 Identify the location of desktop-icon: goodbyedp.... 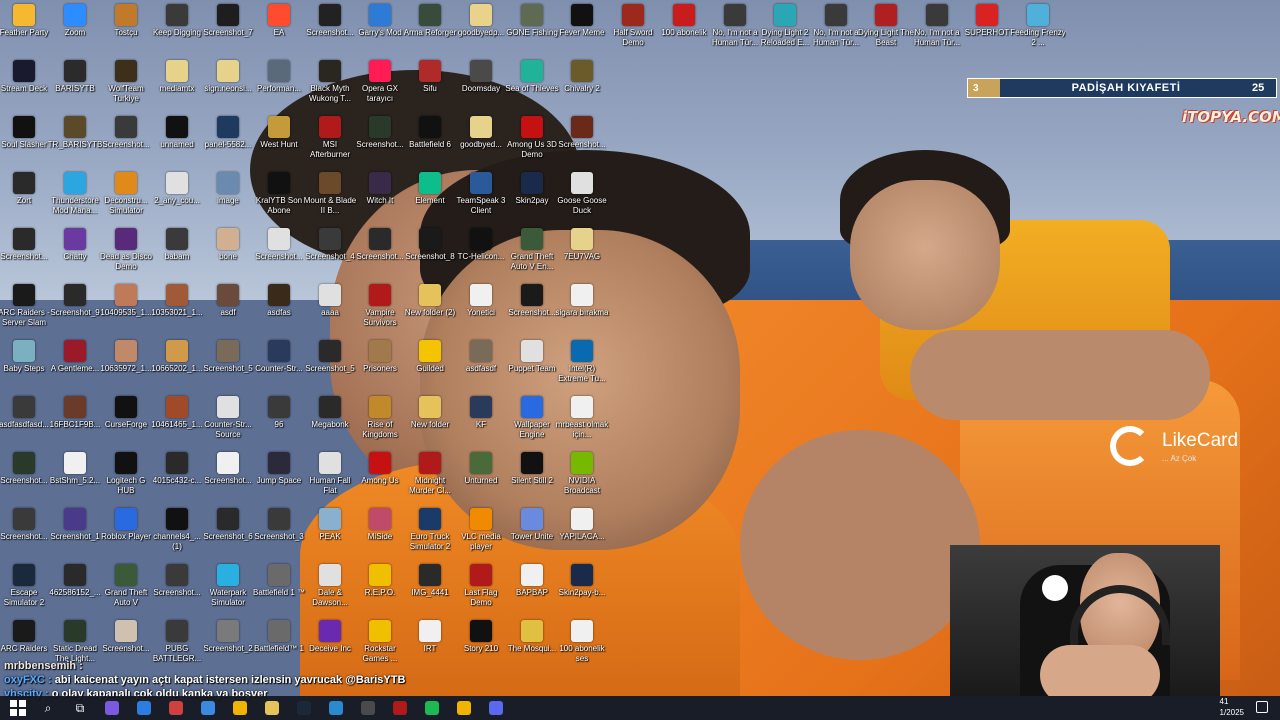
(481, 21).